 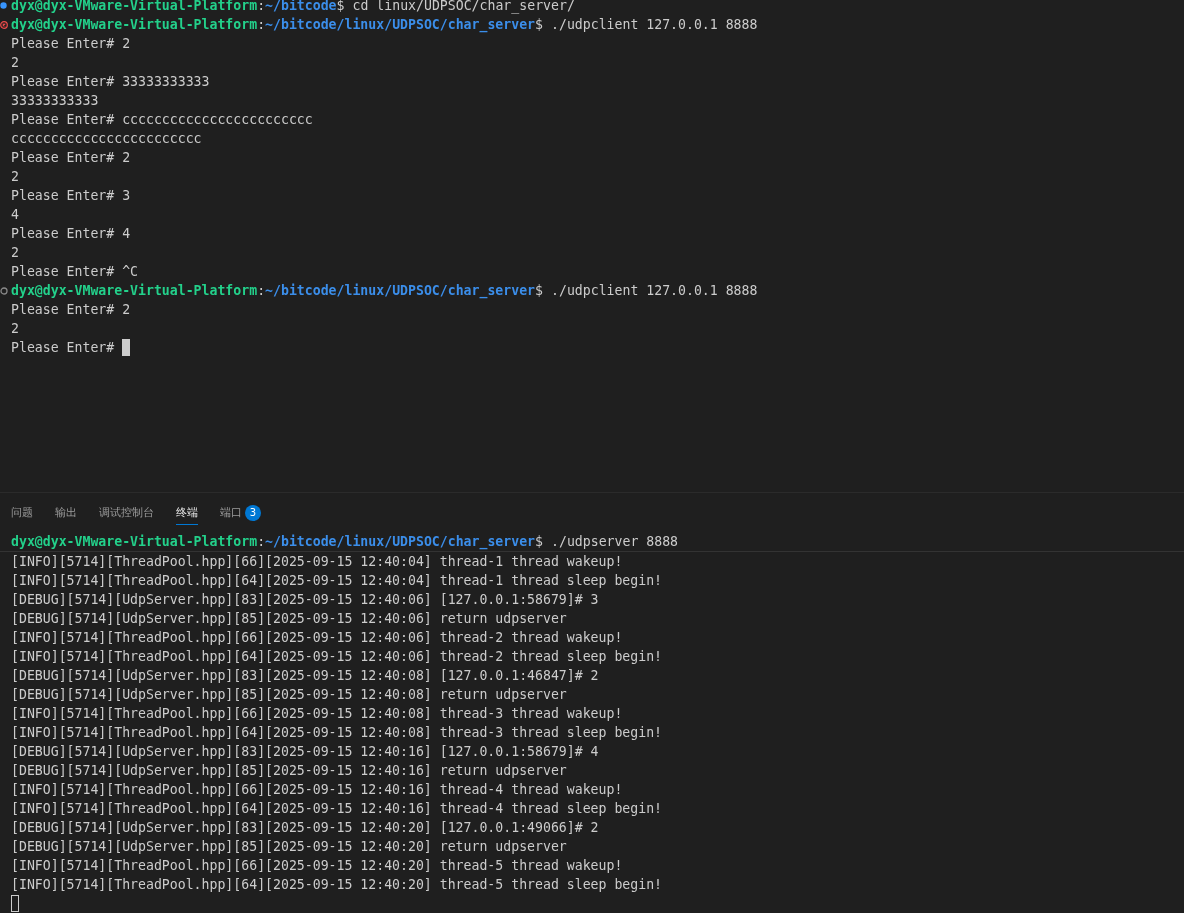 I want to click on output-line: [INFO][5714][ThreadPool.hpp][66][2025-09-15 12:40:04] thread-1 thread wakeup!, so click(x=317, y=562).